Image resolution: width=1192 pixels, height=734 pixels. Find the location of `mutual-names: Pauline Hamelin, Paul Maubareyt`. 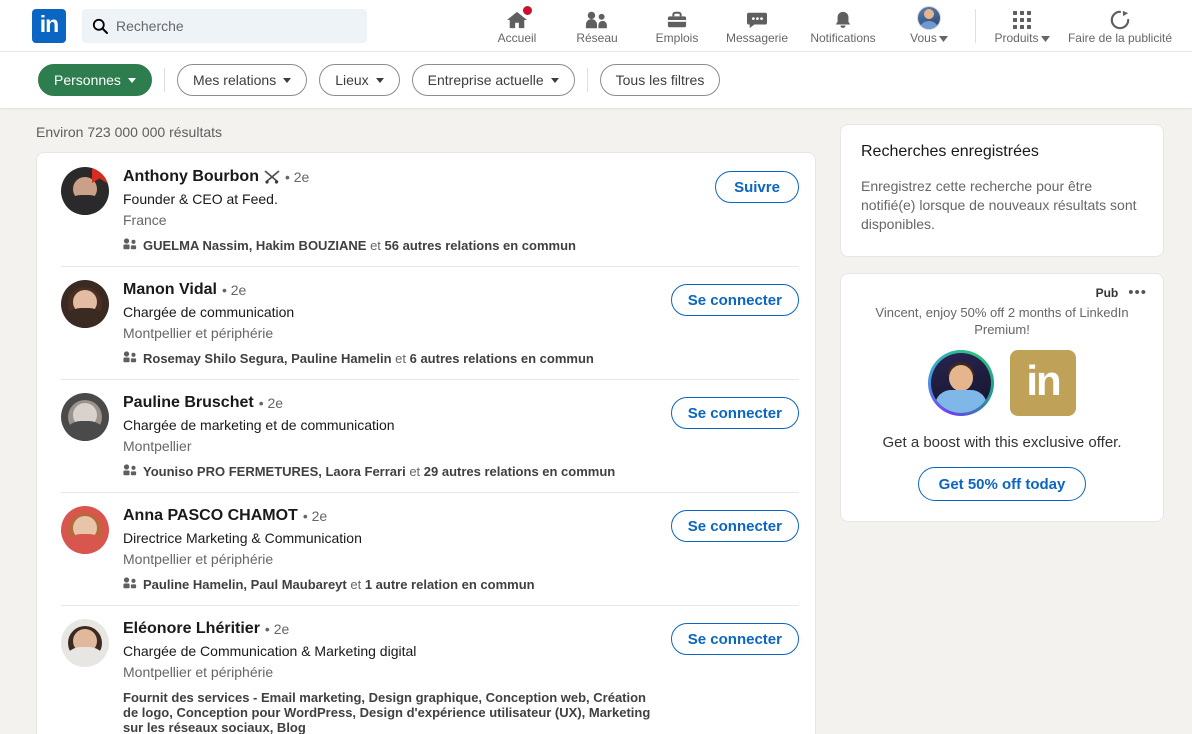

mutual-names: Pauline Hamelin, Paul Maubareyt is located at coordinates (245, 584).